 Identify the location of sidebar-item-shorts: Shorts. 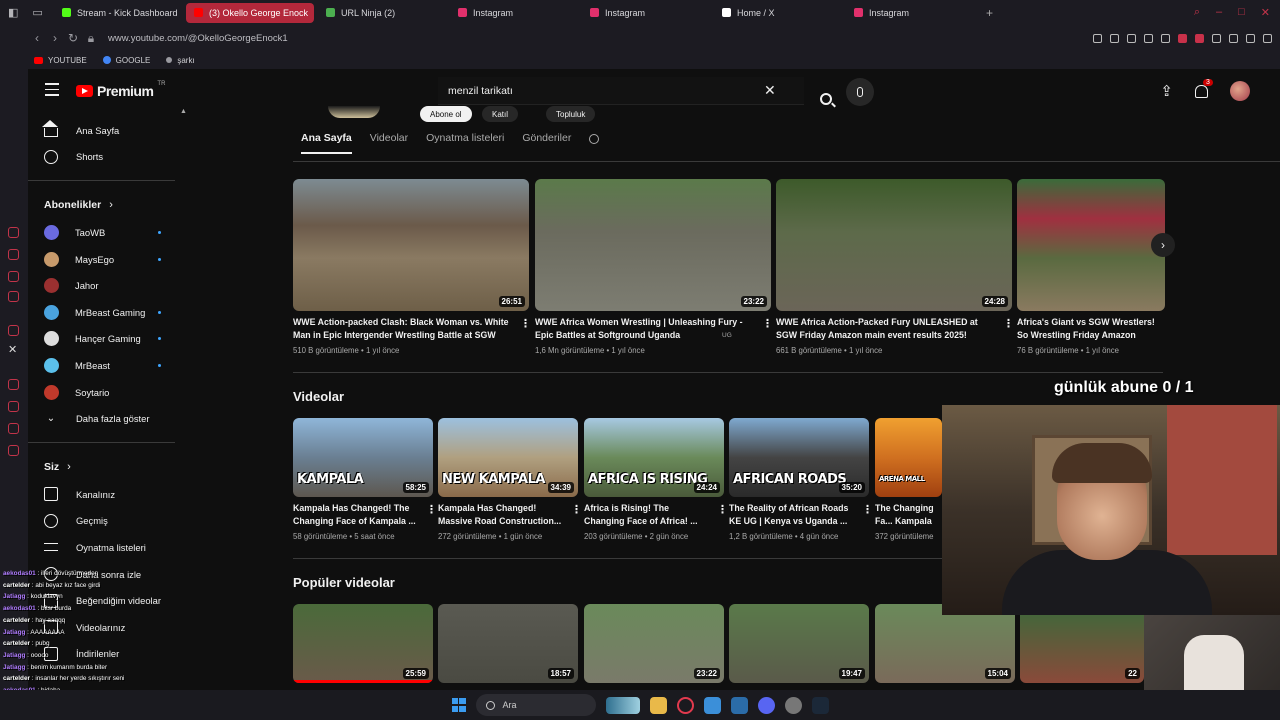
(105, 157).